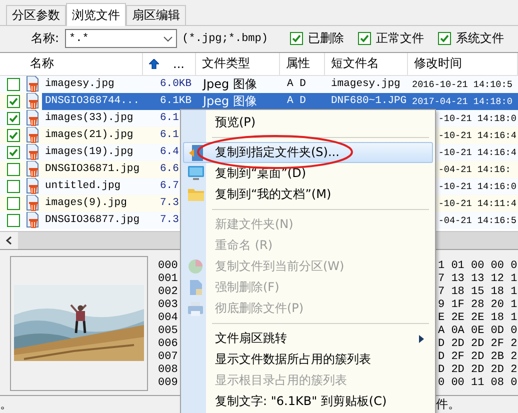  What do you see at coordinates (121, 38) in the screenshot?
I see `name-filter-dropdown: *.*` at bounding box center [121, 38].